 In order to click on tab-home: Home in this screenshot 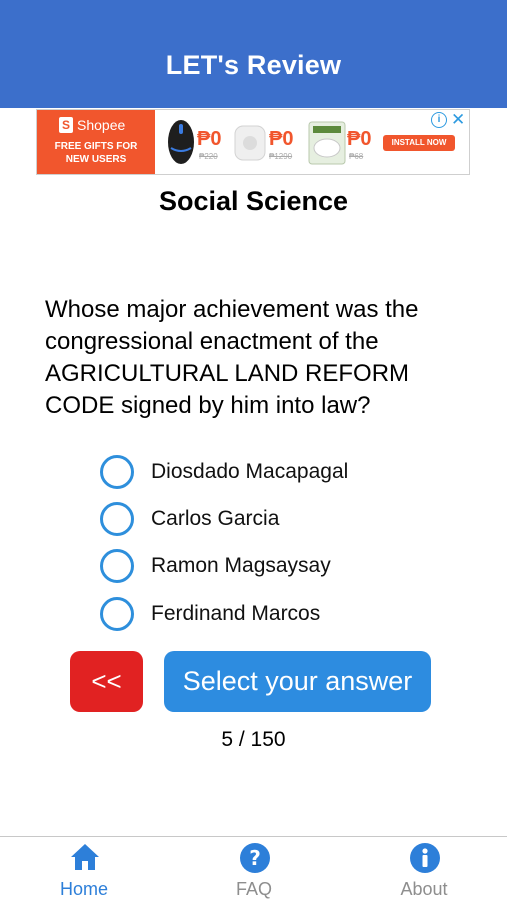, I will do `click(84, 868)`.